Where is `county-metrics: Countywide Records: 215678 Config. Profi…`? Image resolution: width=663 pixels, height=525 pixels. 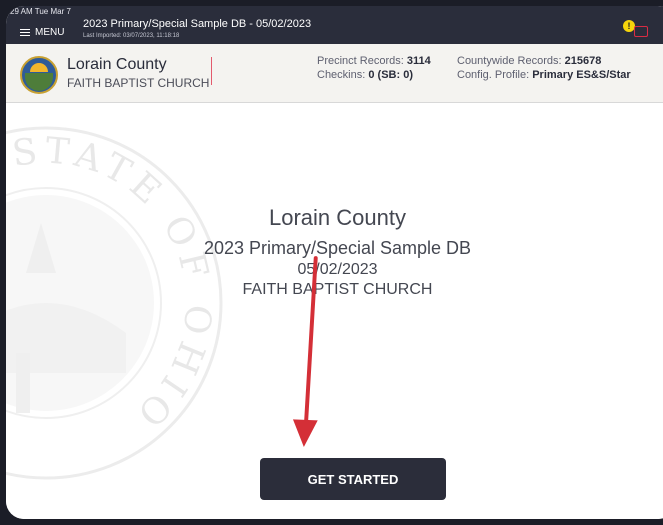
county-metrics: Countywide Records: 215678 Config. Profi… is located at coordinates (544, 68).